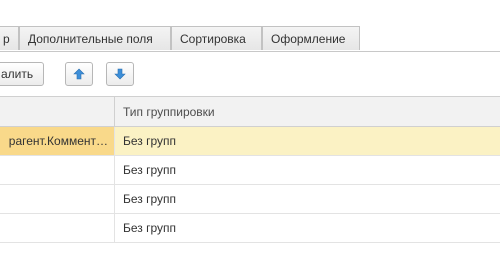 The image size is (500, 278). Describe the element at coordinates (6, 39) in the screenshot. I see `tab-label: р` at that location.